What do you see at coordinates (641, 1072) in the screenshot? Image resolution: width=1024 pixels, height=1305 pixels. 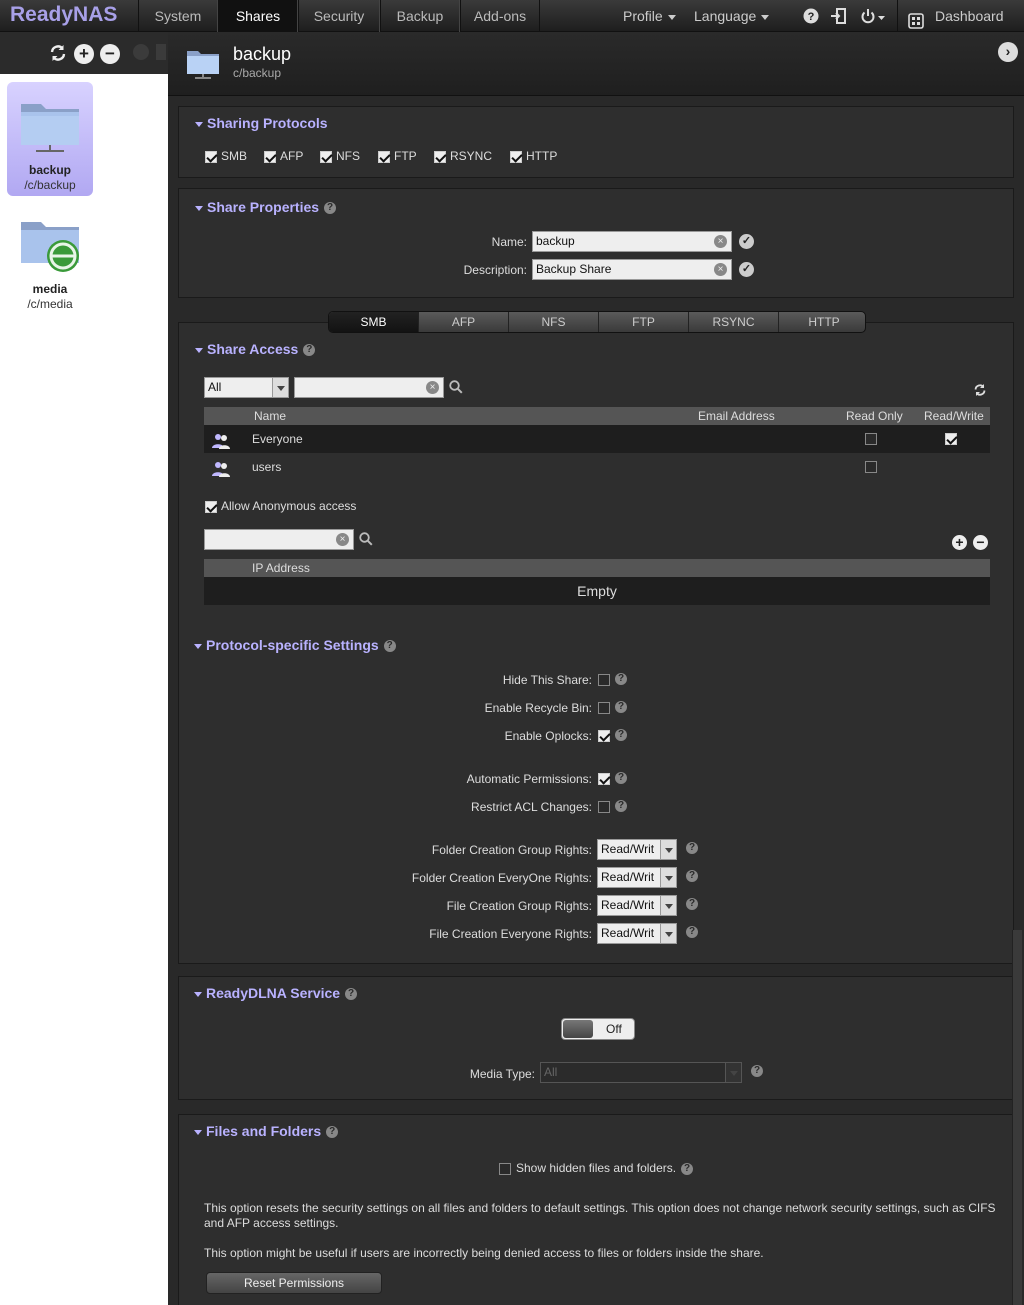 I see `media-type-select: All` at bounding box center [641, 1072].